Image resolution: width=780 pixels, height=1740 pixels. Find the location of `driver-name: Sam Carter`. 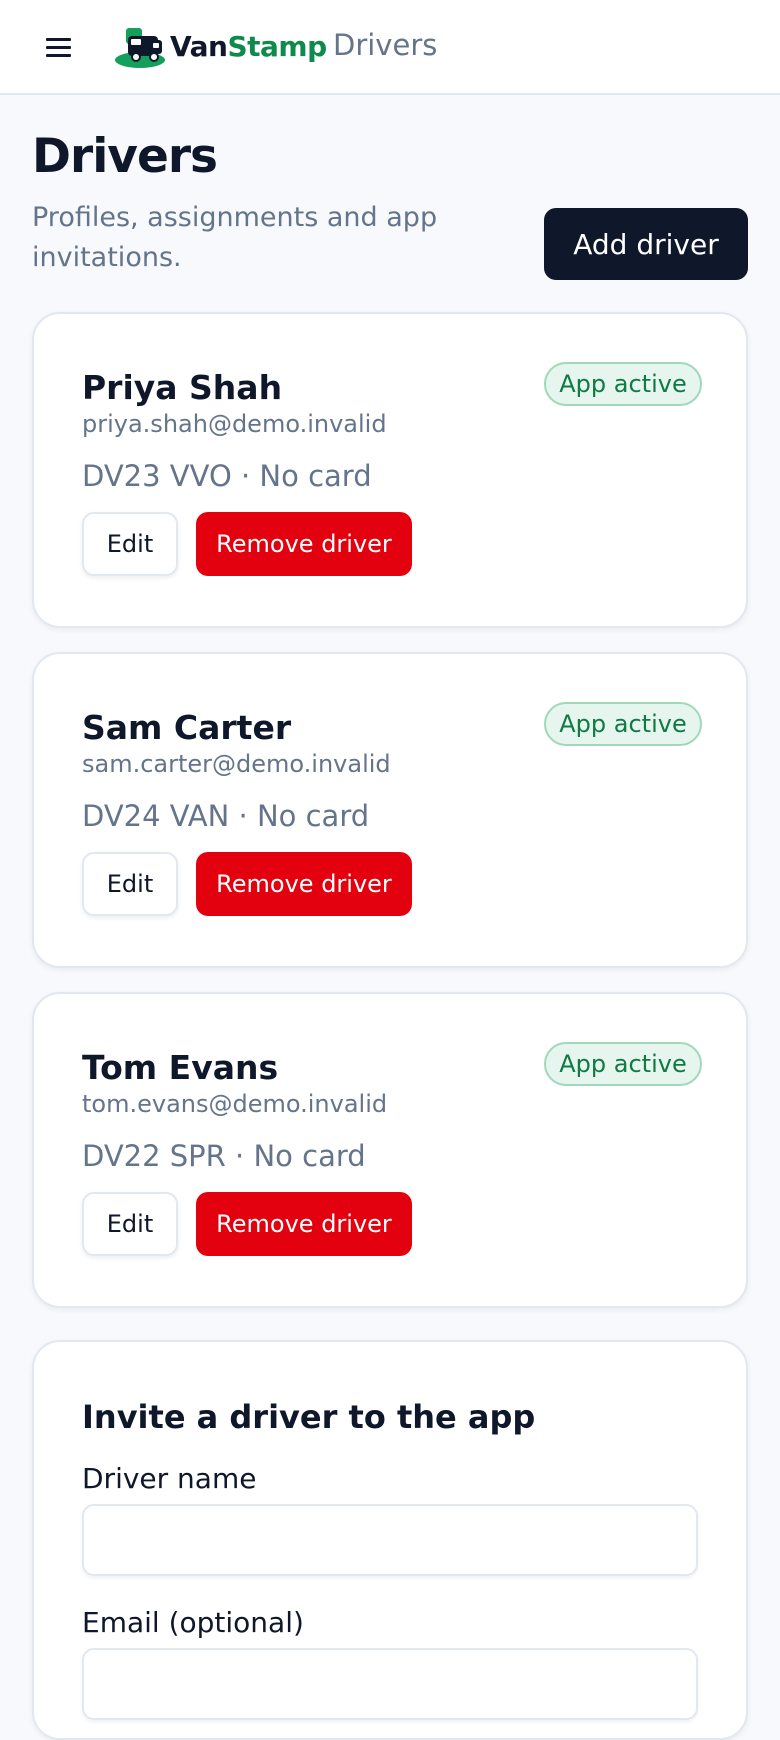

driver-name: Sam Carter is located at coordinates (187, 727).